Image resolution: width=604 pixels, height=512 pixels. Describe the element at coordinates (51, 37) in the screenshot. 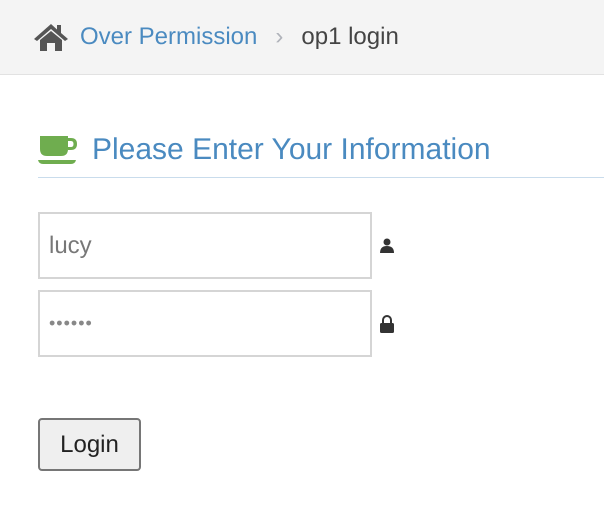

I see `home-icon` at that location.